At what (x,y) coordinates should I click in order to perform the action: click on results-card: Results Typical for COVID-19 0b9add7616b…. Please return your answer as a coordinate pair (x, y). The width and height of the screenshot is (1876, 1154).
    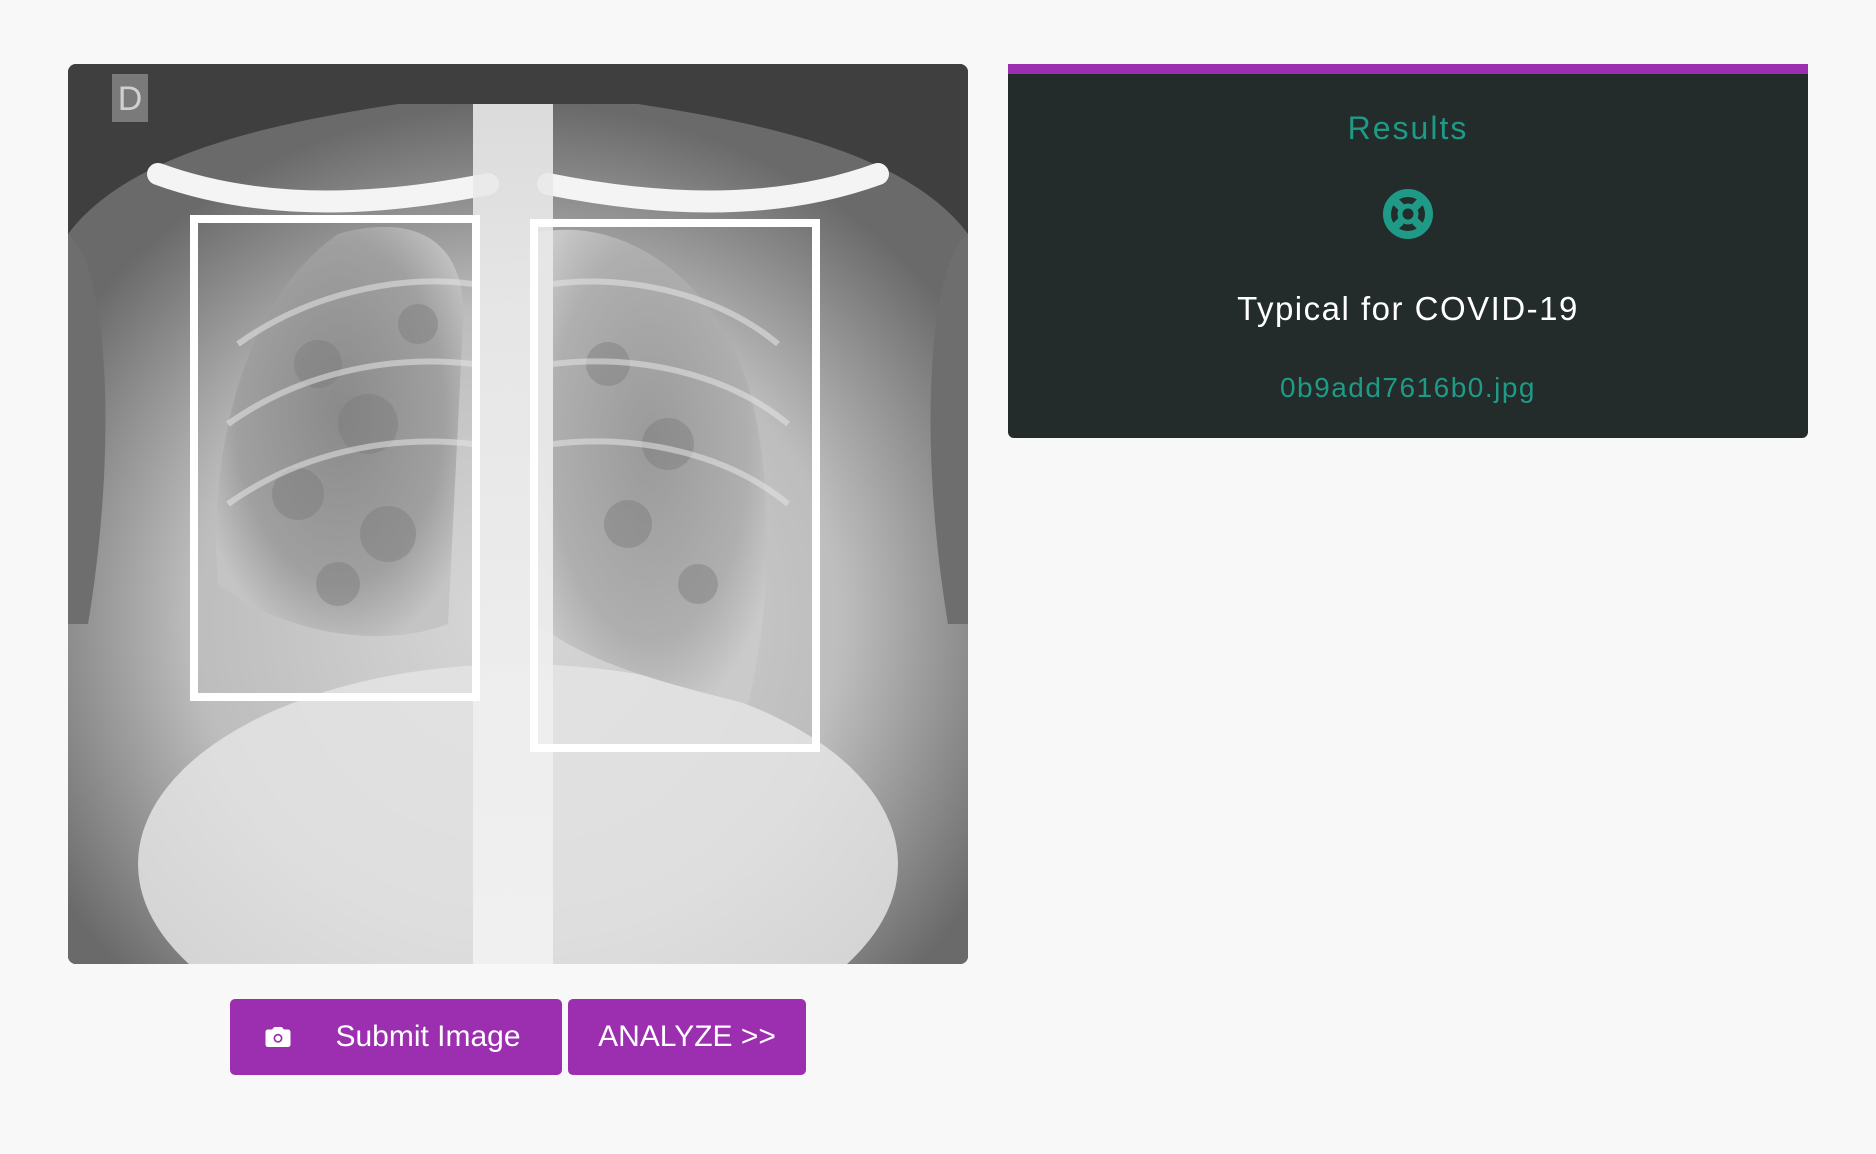
    Looking at the image, I should click on (1408, 251).